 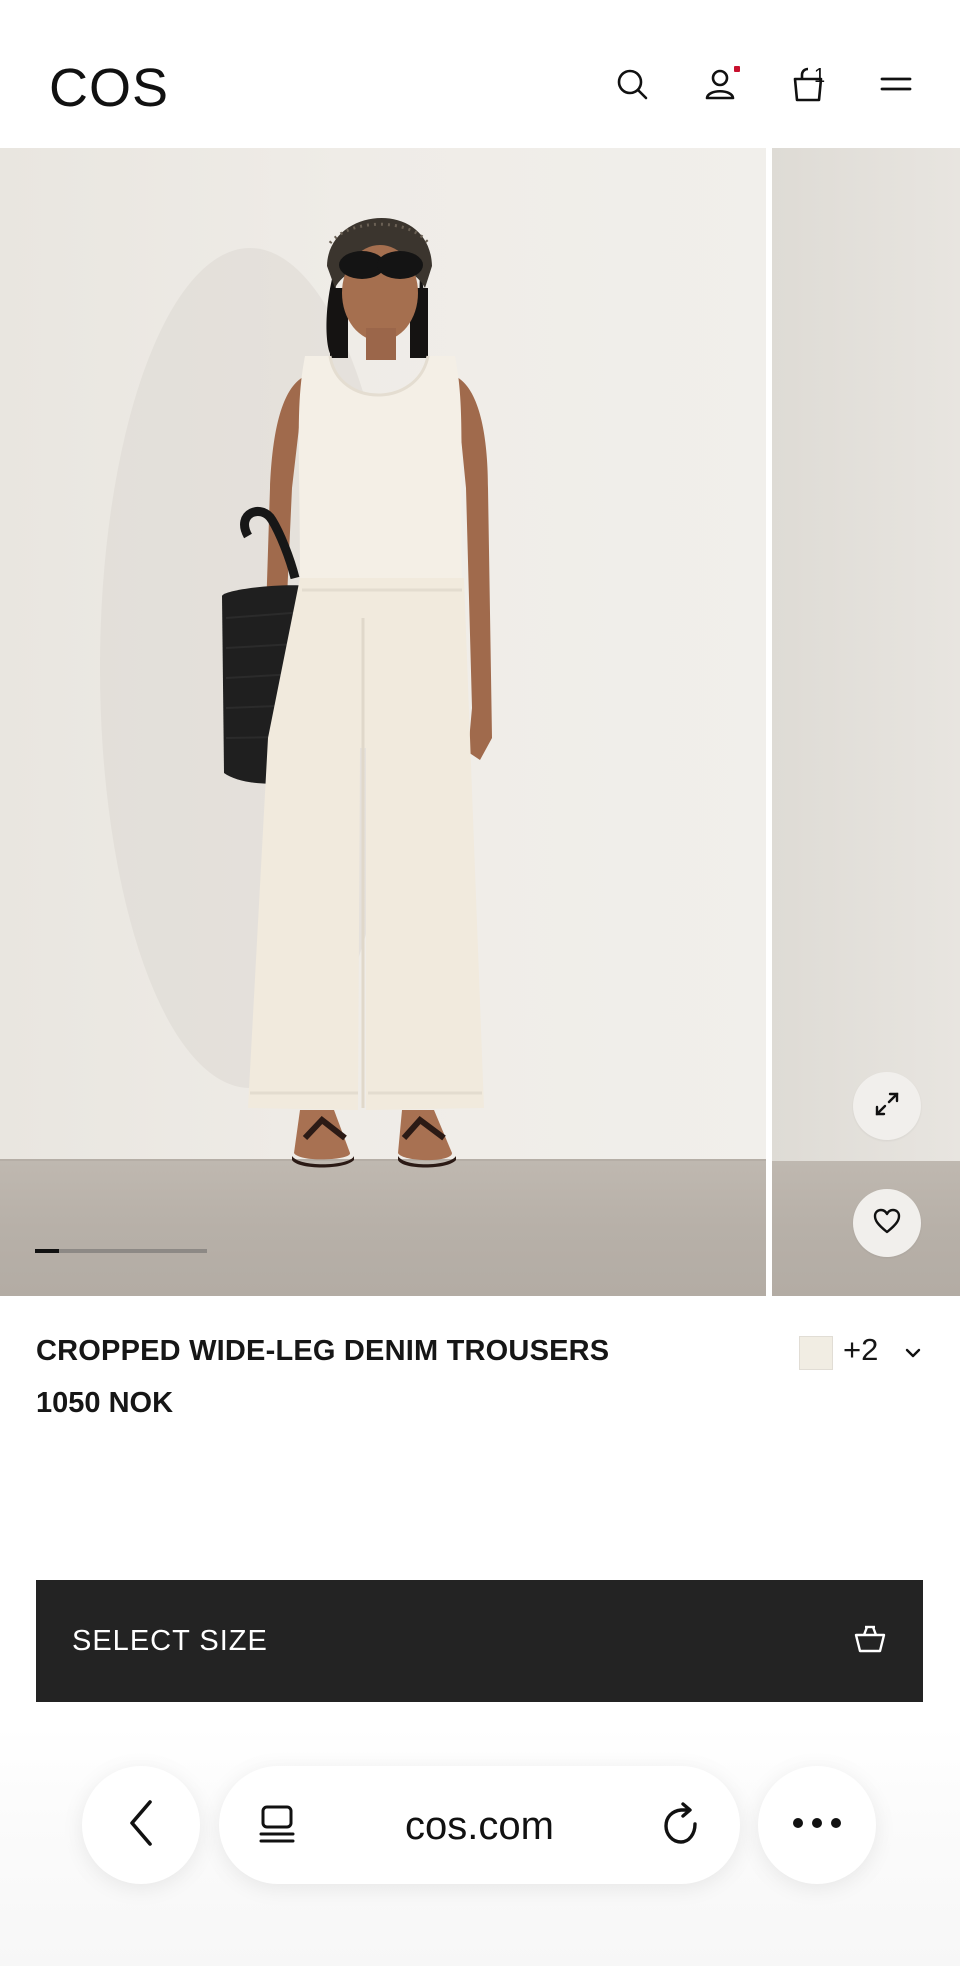 I want to click on expand-image-button, so click(x=887, y=1106).